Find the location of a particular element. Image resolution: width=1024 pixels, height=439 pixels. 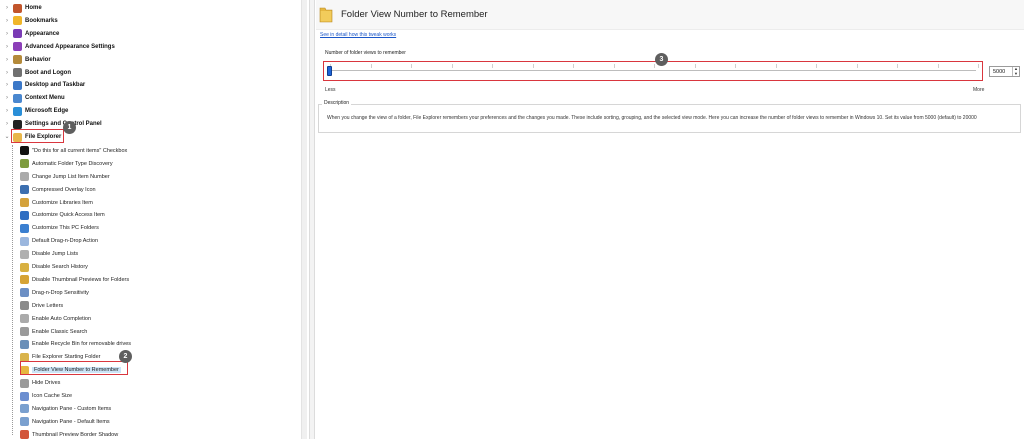

thumbnail-icon is located at coordinates (24, 280).